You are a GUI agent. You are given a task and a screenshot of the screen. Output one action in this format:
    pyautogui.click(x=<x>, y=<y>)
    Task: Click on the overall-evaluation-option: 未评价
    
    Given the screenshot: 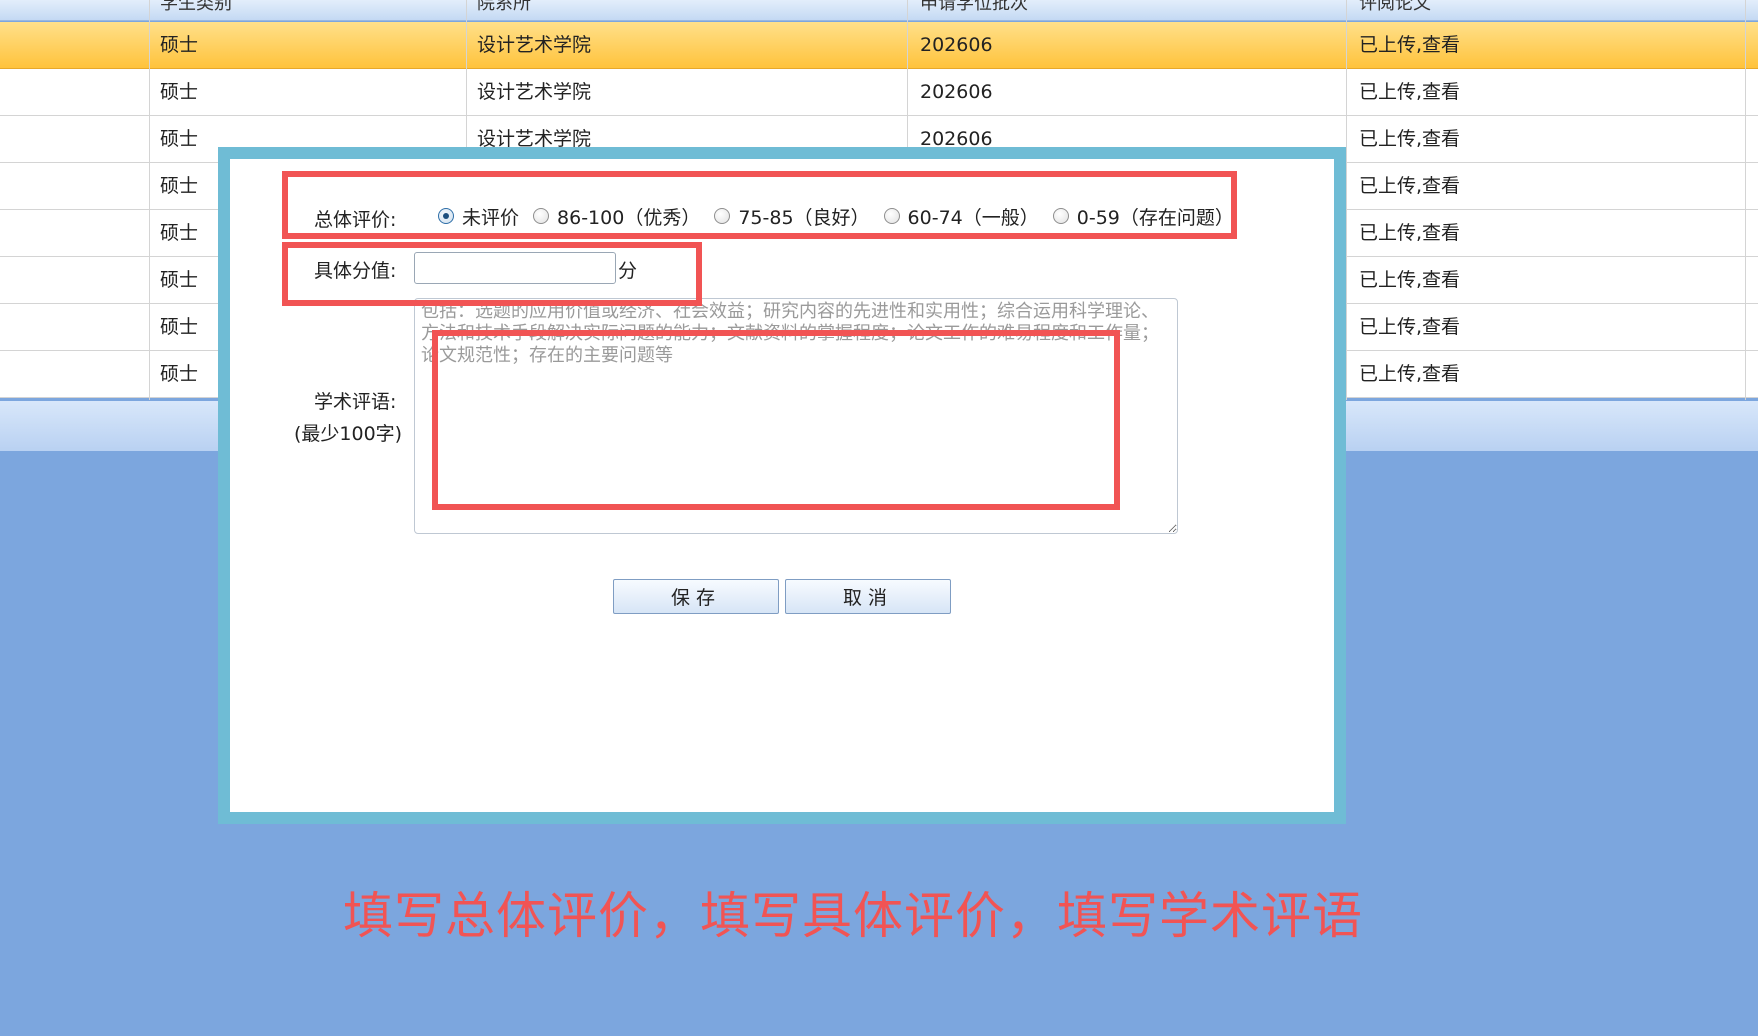 What is the action you would take?
    pyautogui.click(x=478, y=216)
    